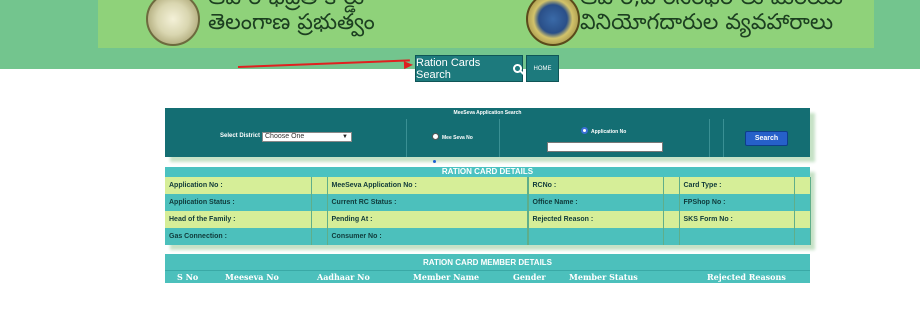 The width and height of the screenshot is (920, 313). I want to click on meeseva-no-radio, so click(435, 136).